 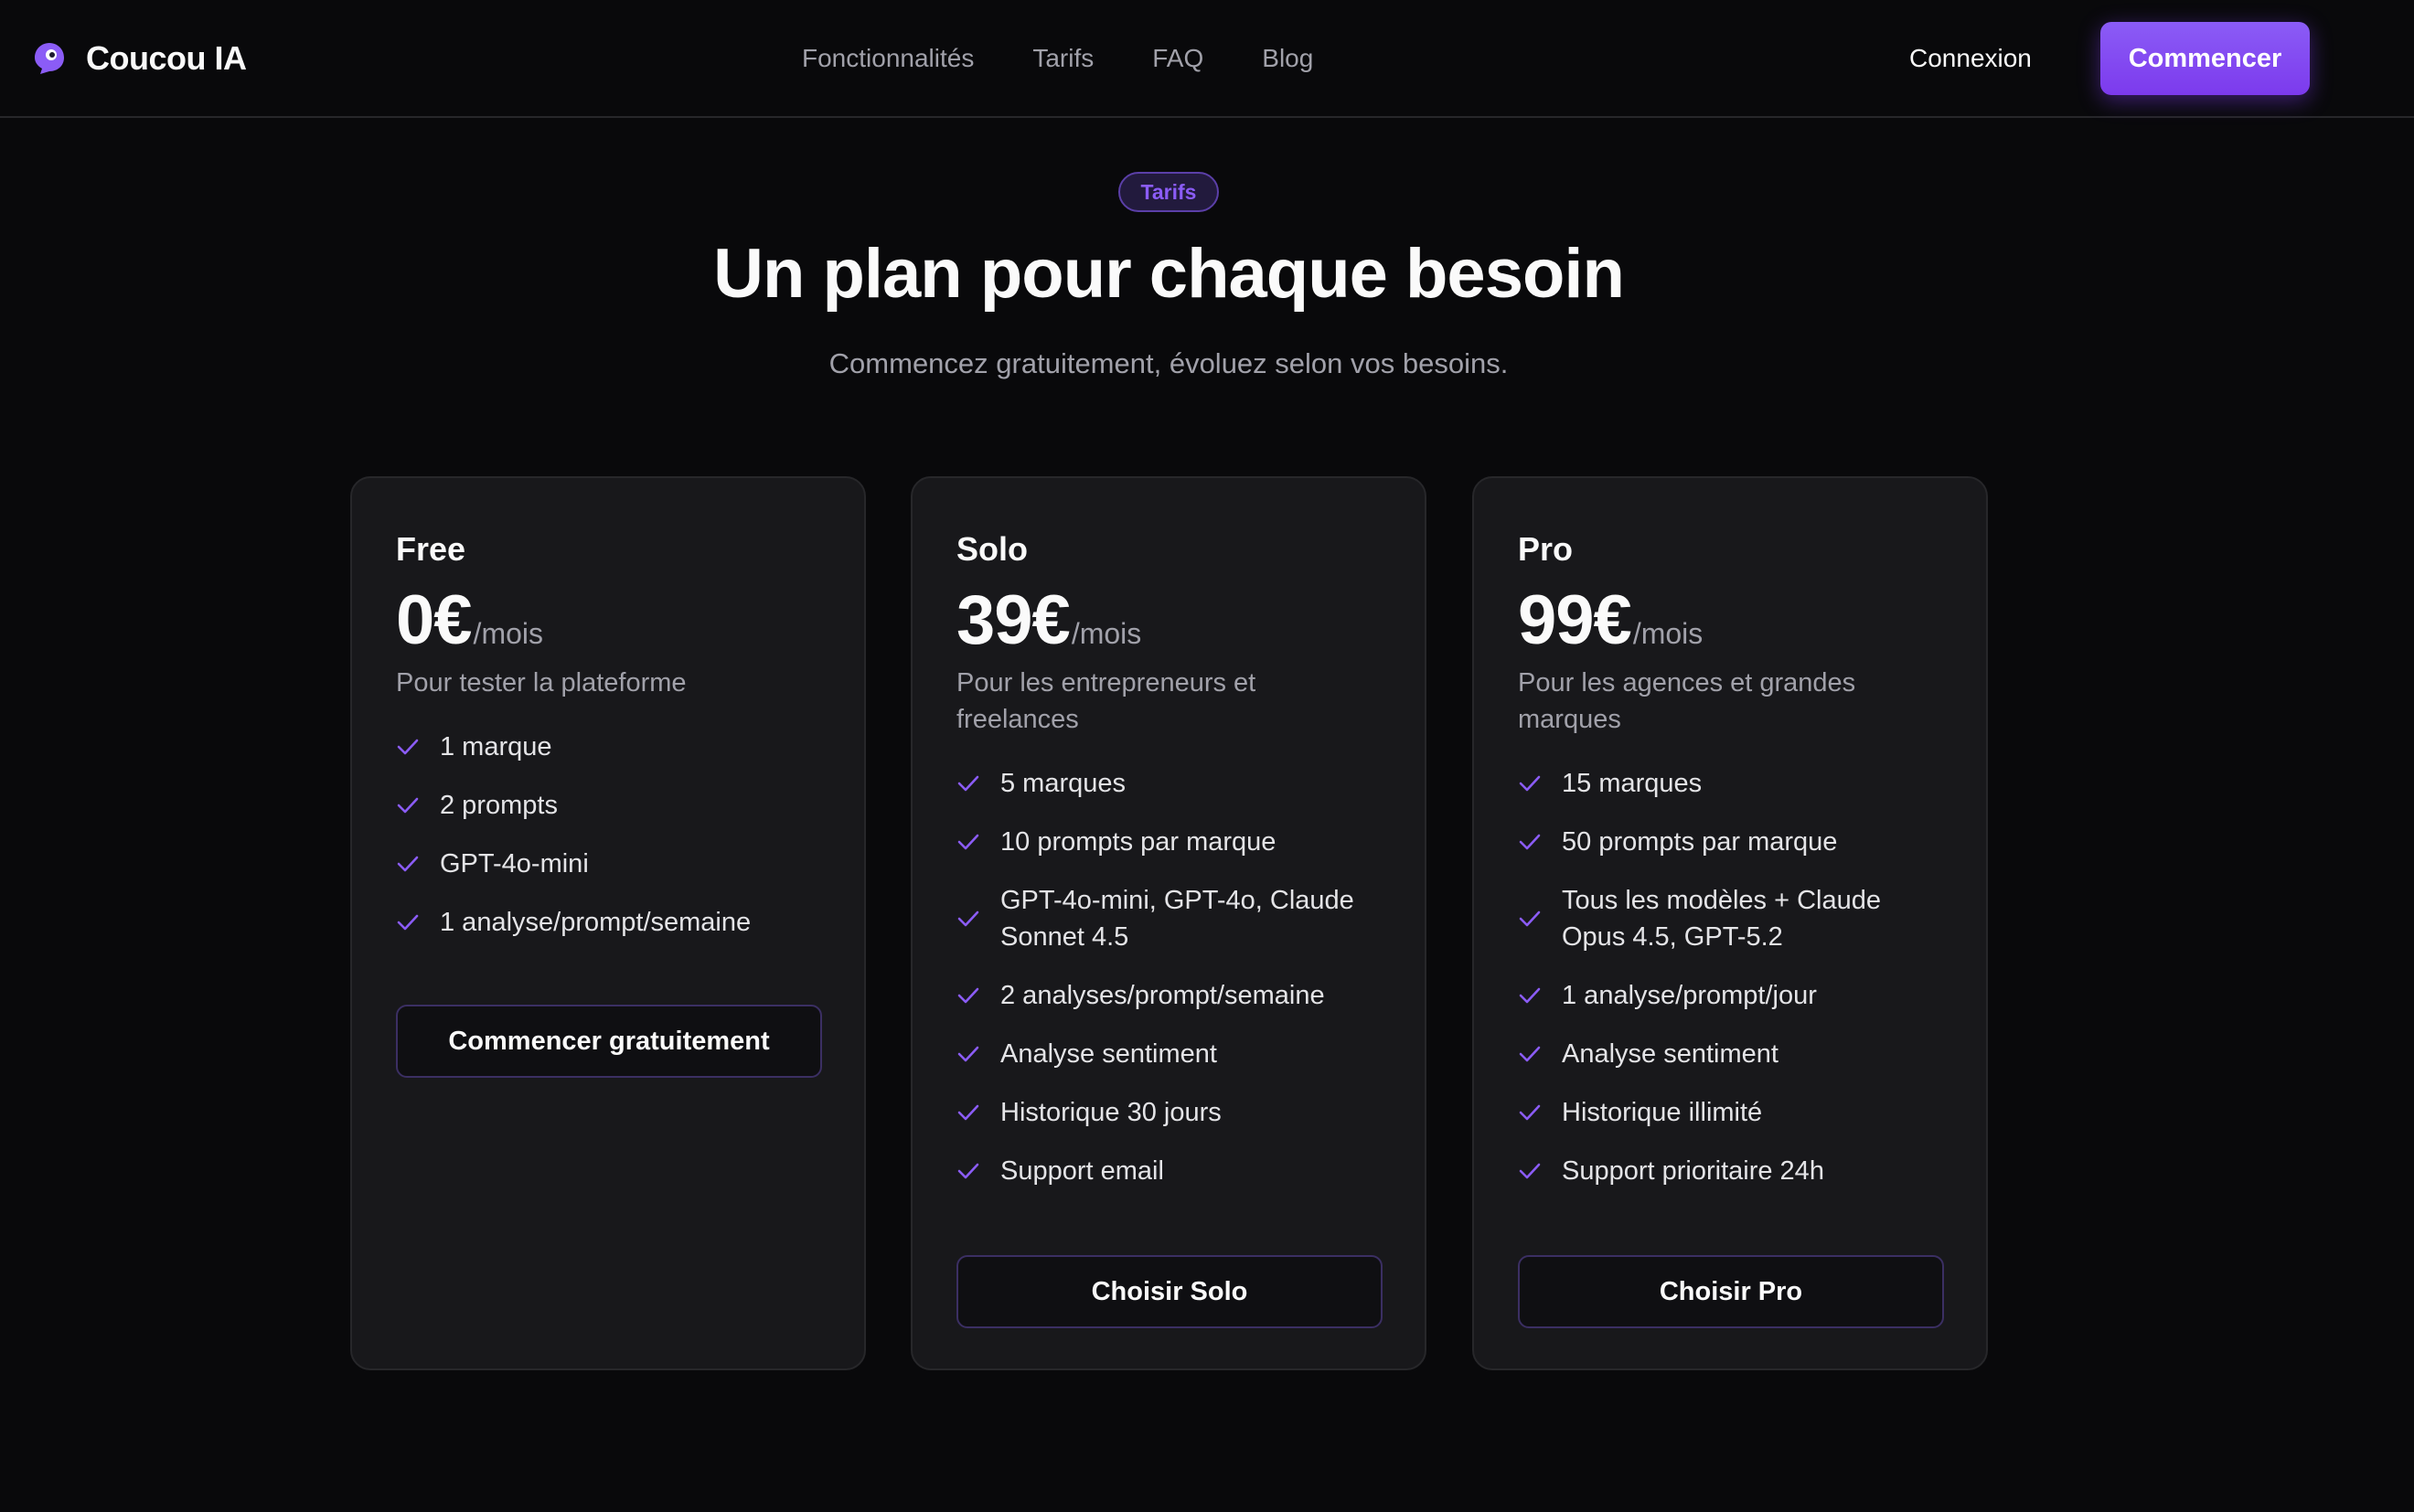 What do you see at coordinates (1168, 1171) in the screenshot?
I see `feature-item: Support email` at bounding box center [1168, 1171].